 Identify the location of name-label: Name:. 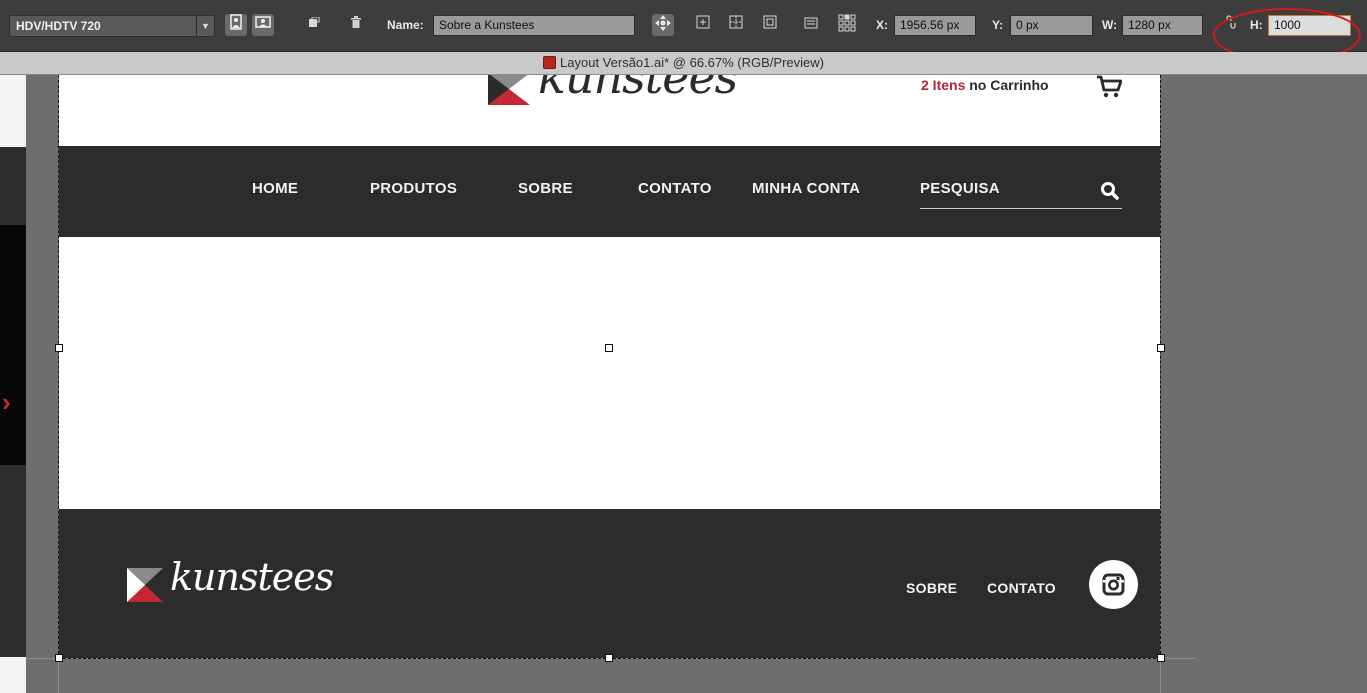
(405, 25).